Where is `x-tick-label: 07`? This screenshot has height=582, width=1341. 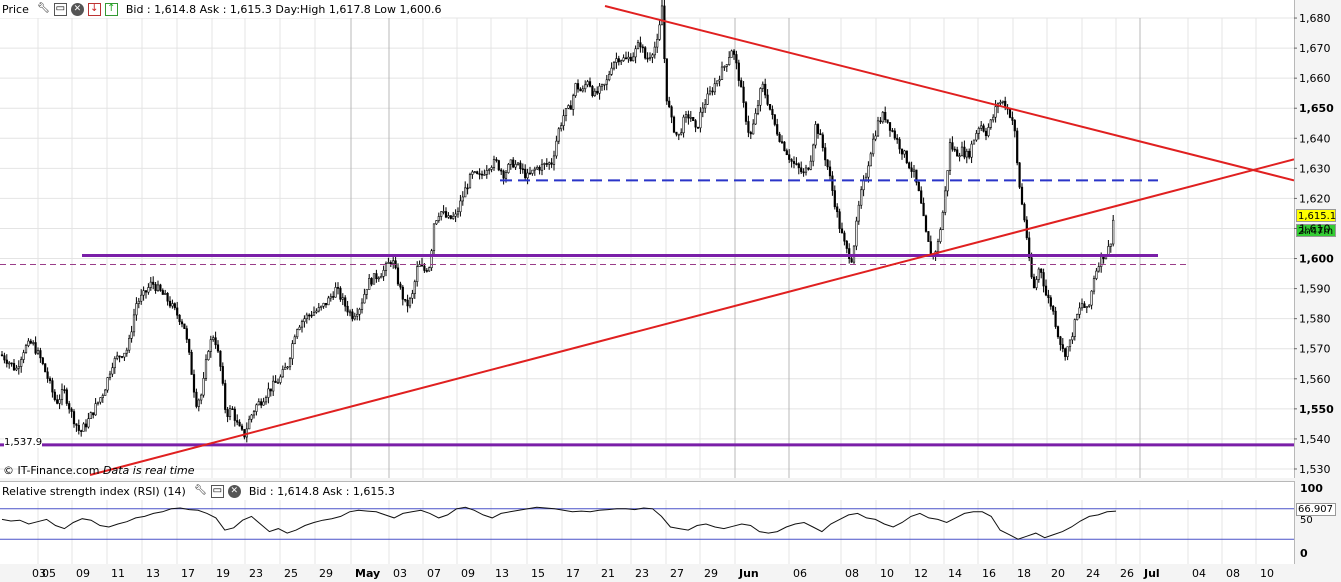
x-tick-label: 07 is located at coordinates (434, 573).